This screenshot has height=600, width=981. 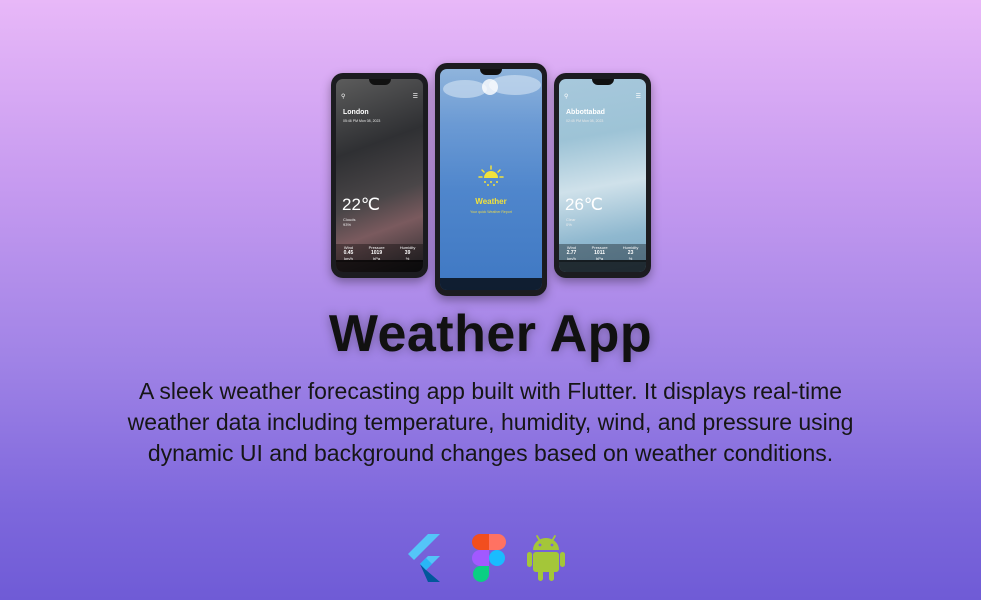 What do you see at coordinates (600, 253) in the screenshot?
I see `stat-pressure: Pressure 1011 hPa` at bounding box center [600, 253].